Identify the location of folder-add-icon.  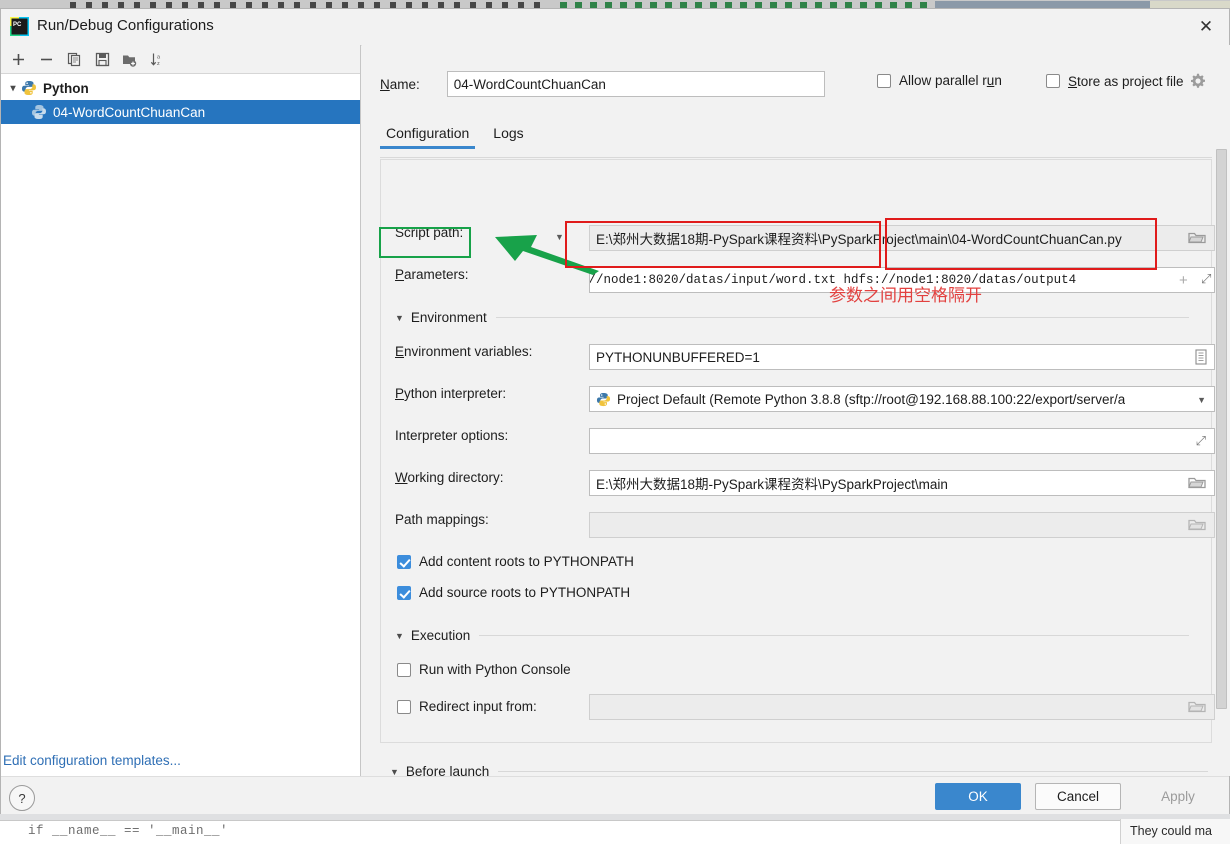
(130, 59).